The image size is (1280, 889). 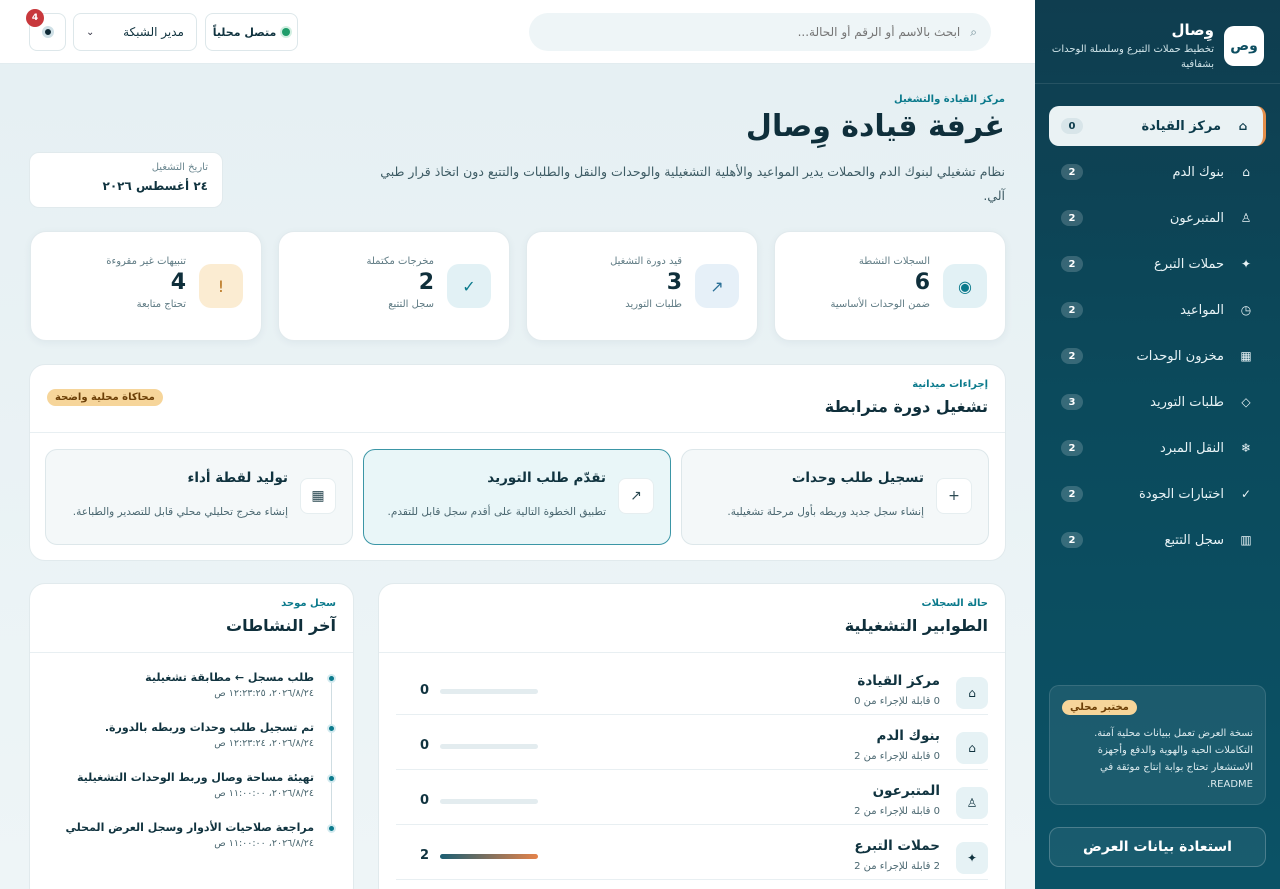 What do you see at coordinates (517, 32) in the screenshot?
I see `topbar: ⌕ متصل محلياً مدير الشبكة ⌄ 4` at bounding box center [517, 32].